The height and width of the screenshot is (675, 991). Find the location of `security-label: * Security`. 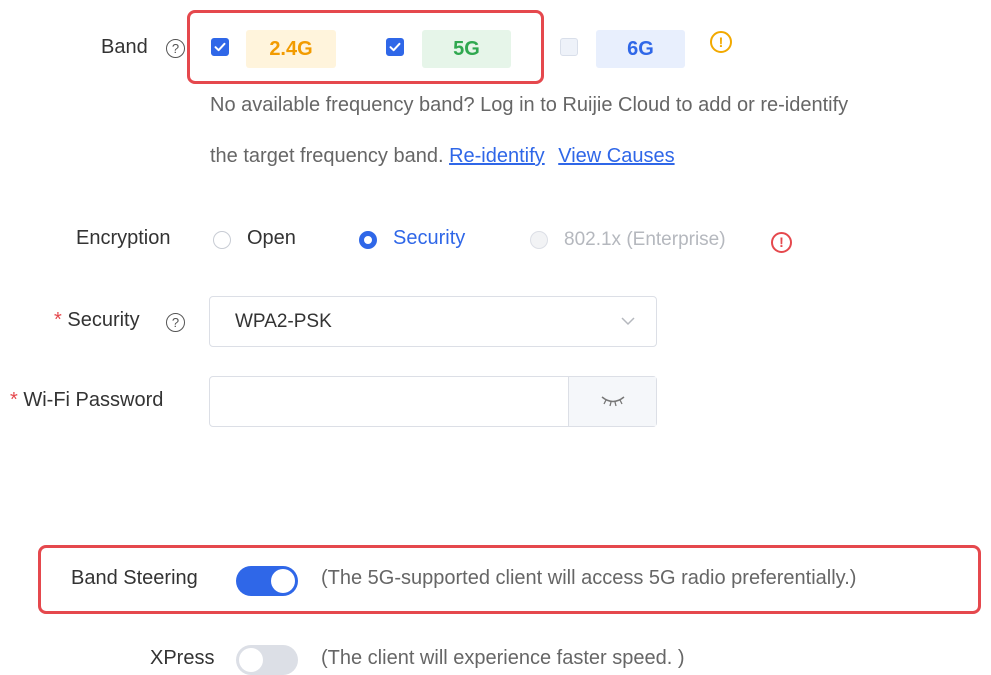

security-label: * Security is located at coordinates (97, 320).